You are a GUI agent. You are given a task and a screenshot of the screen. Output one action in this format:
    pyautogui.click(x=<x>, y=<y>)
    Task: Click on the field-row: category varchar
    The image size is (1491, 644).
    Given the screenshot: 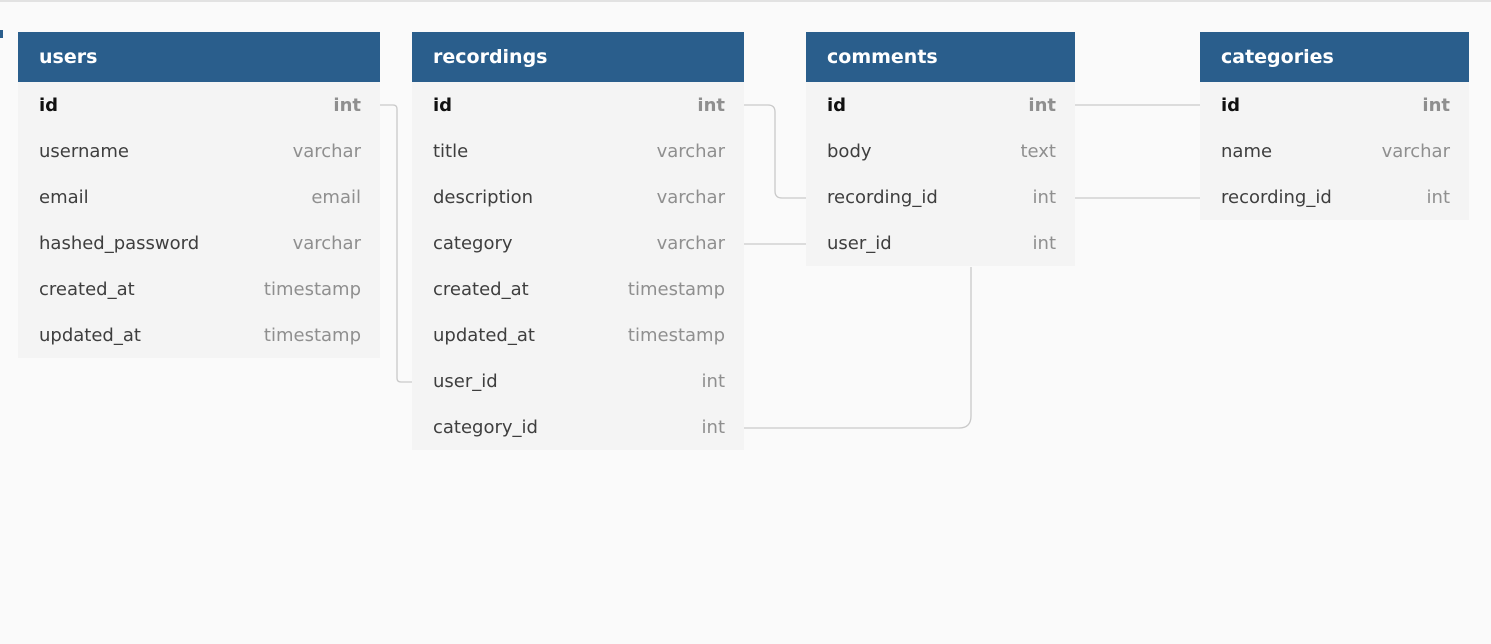 What is the action you would take?
    pyautogui.click(x=578, y=243)
    